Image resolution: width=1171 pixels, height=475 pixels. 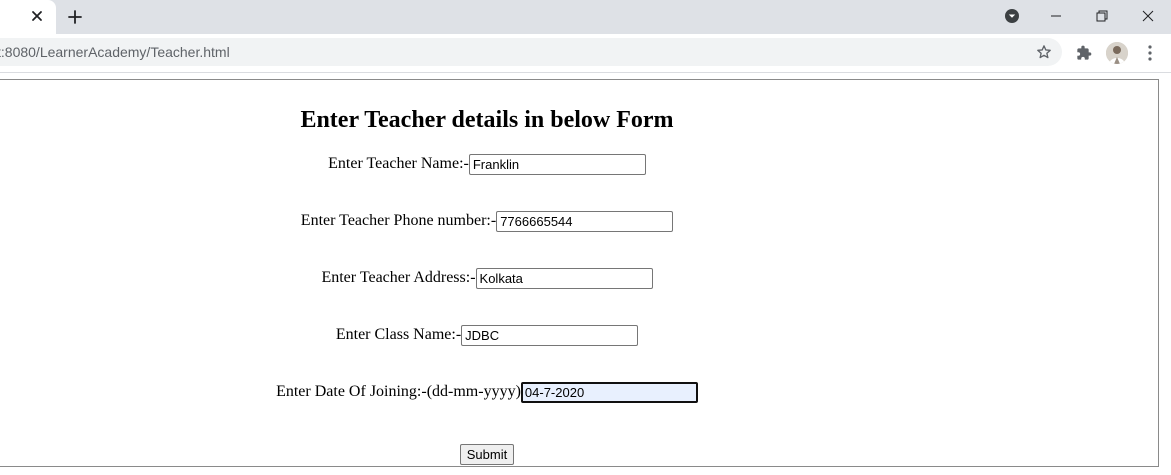 I want to click on restore-icon, so click(x=1102, y=16).